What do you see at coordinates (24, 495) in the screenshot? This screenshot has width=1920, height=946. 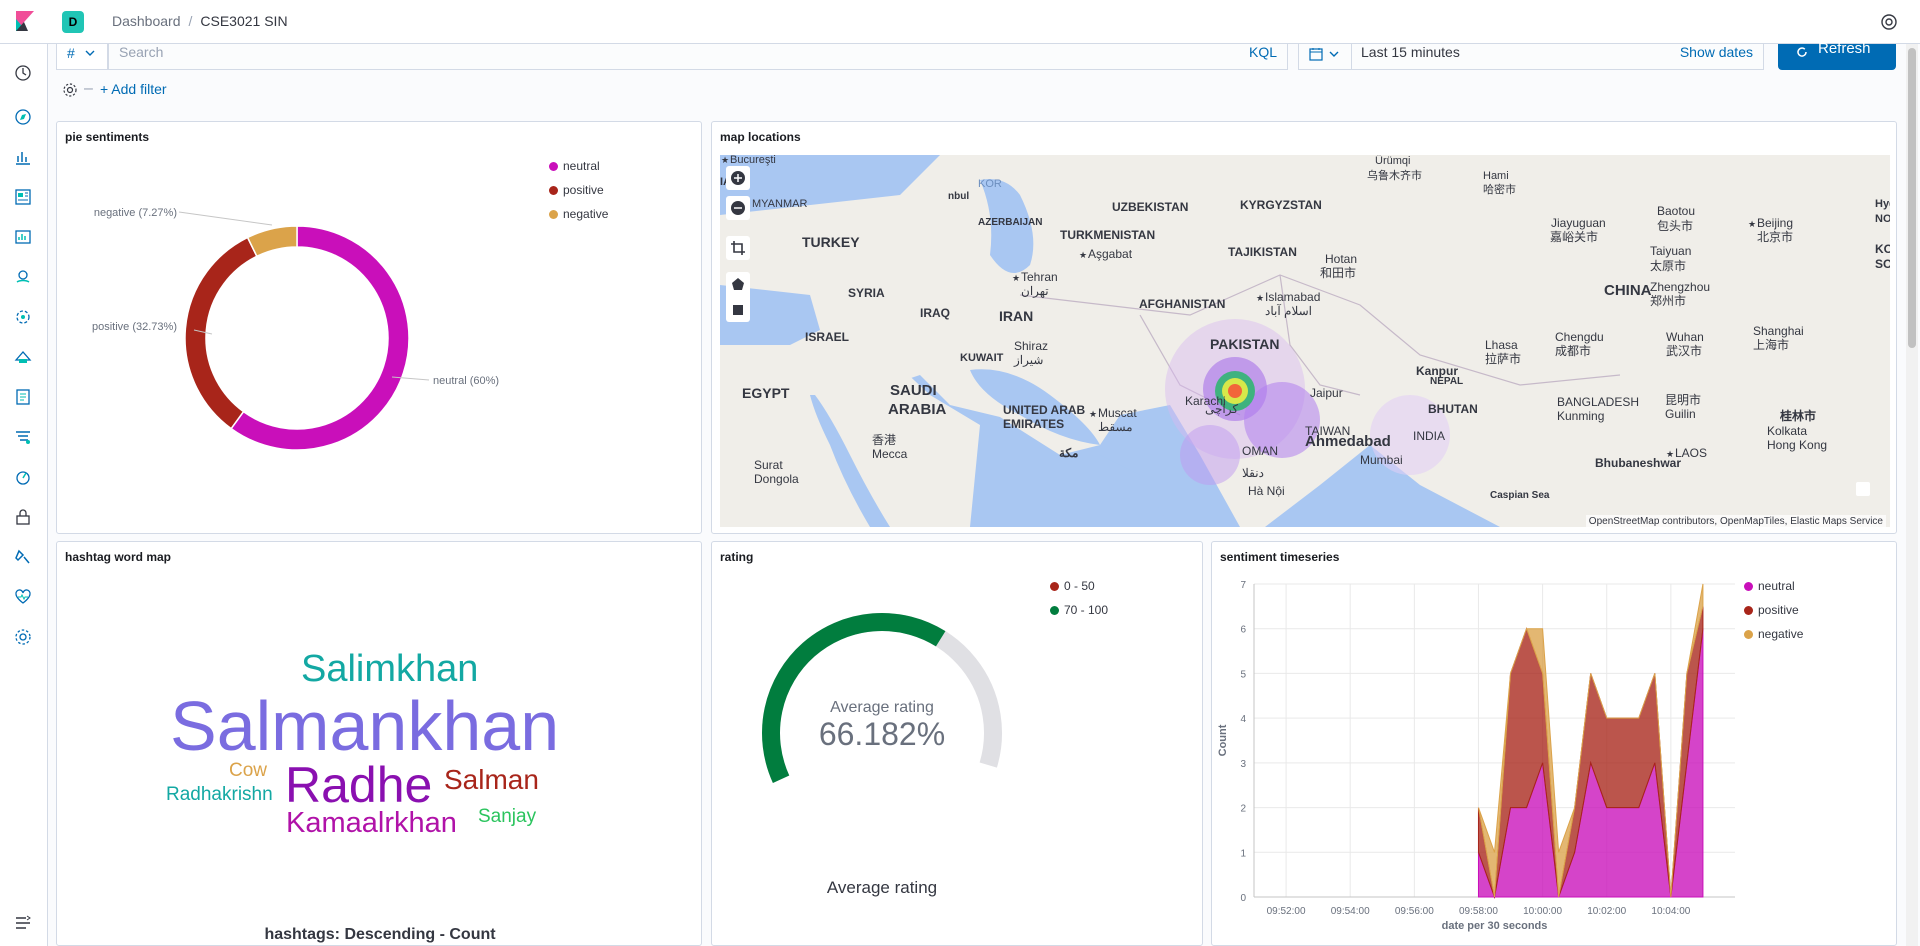 I see `side-navigation` at bounding box center [24, 495].